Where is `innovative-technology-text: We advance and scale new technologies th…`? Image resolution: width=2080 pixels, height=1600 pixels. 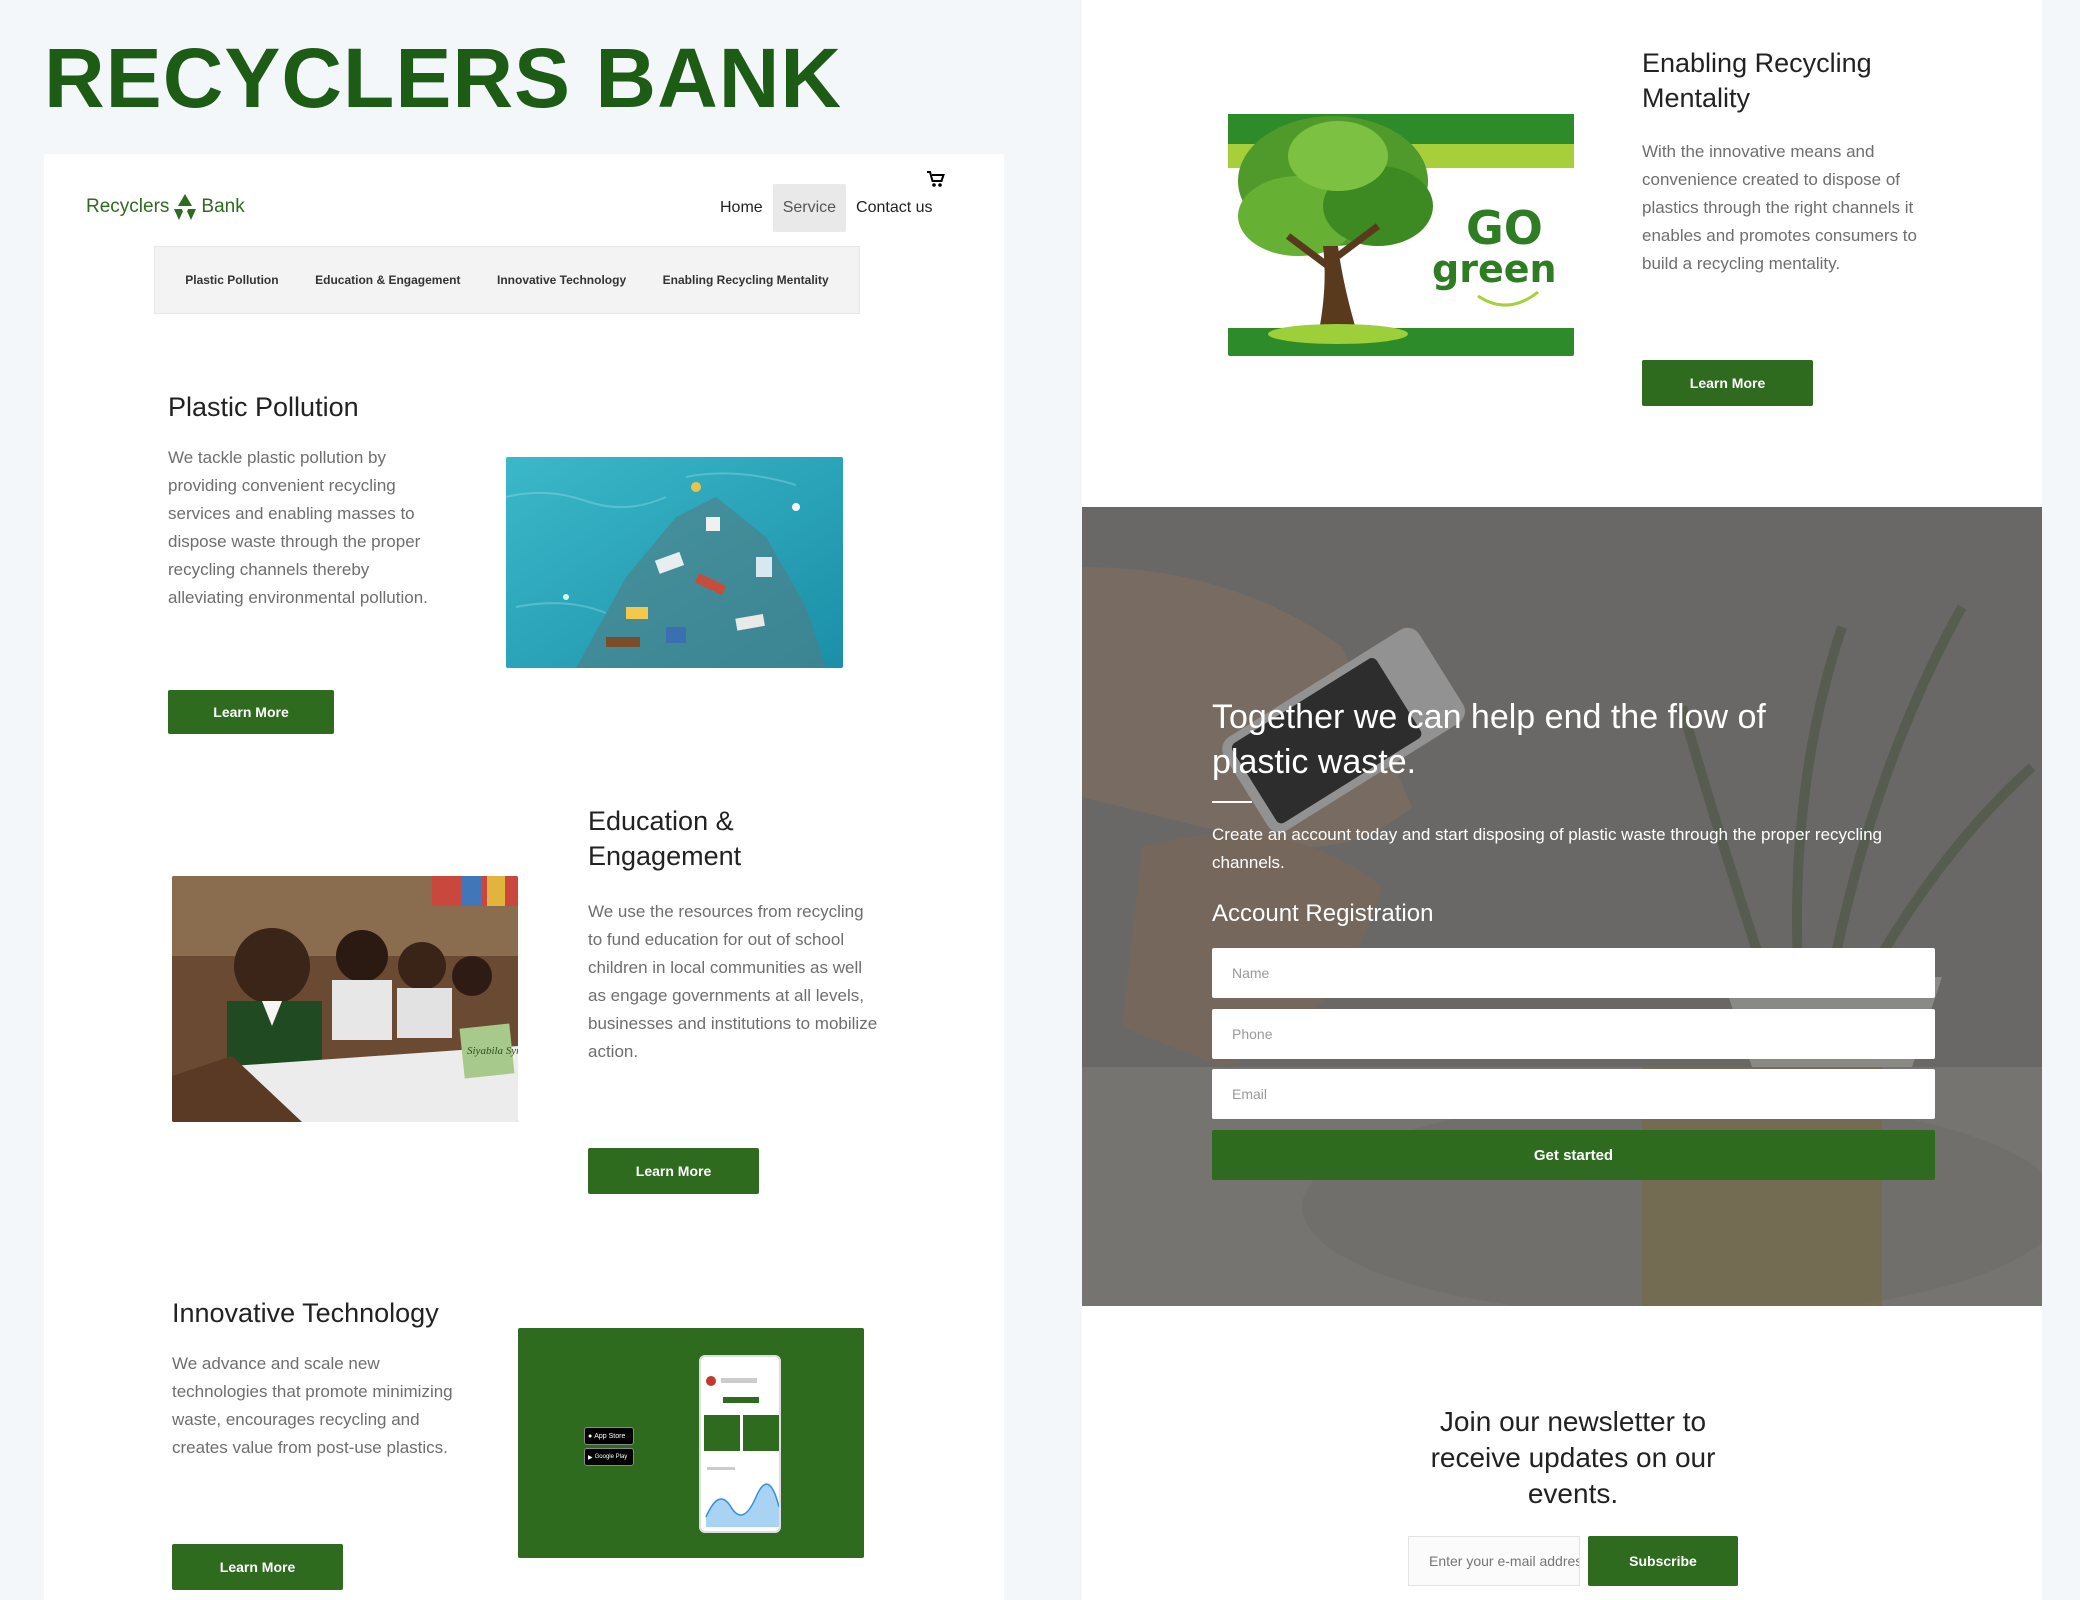 innovative-technology-text: We advance and scale new technologies th… is located at coordinates (312, 1405).